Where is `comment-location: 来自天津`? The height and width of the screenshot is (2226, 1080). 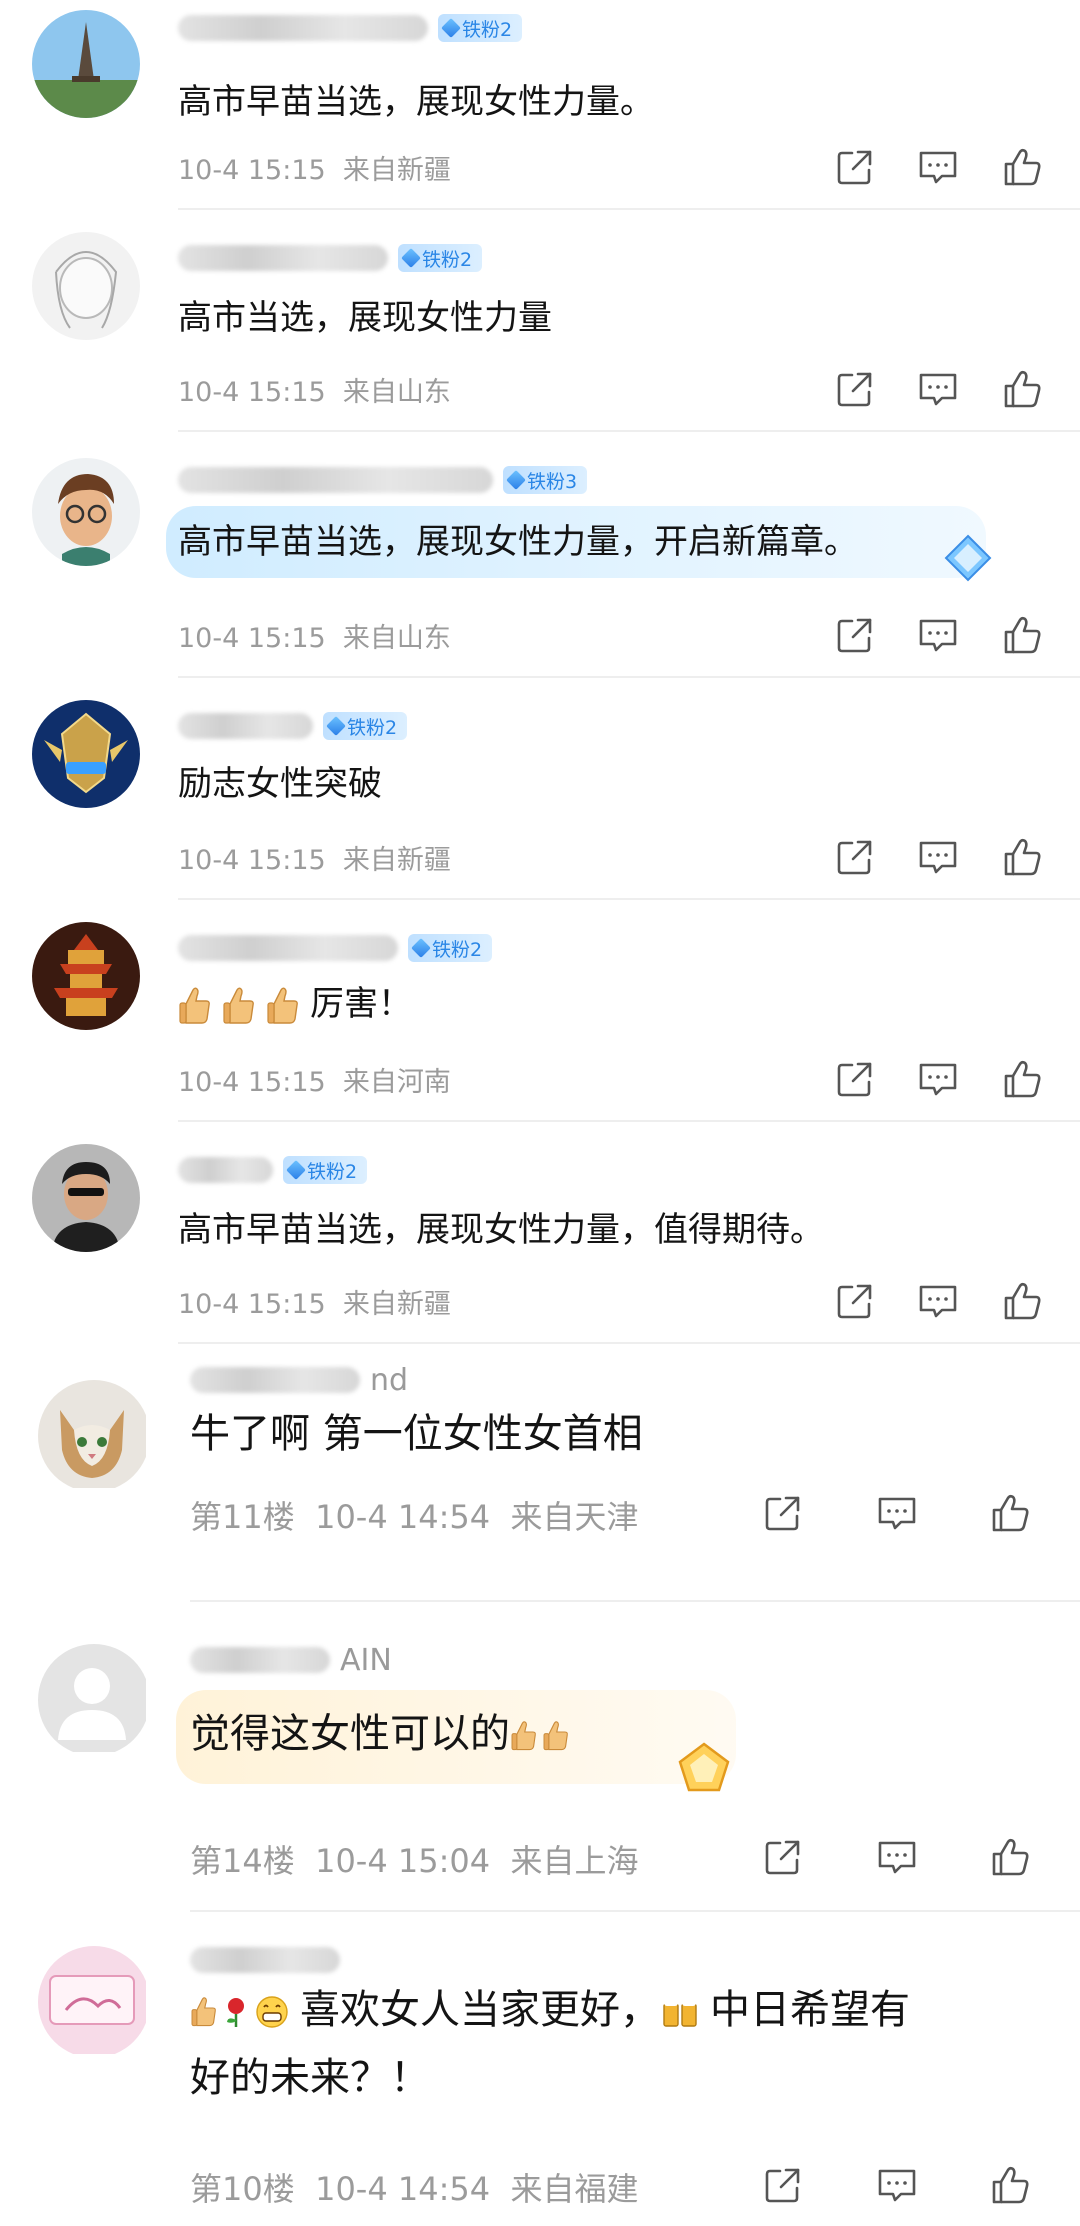 comment-location: 来自天津 is located at coordinates (574, 1517).